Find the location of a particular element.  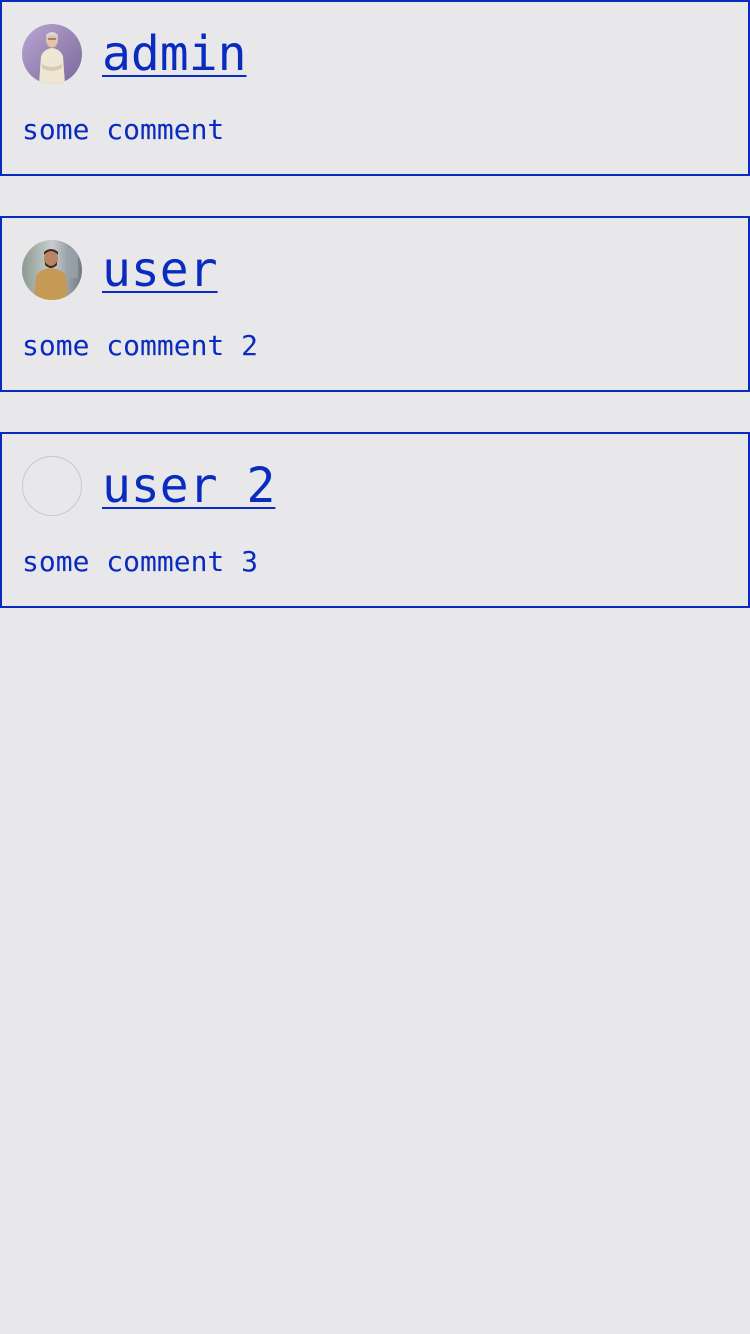

username-link: user is located at coordinates (160, 270).